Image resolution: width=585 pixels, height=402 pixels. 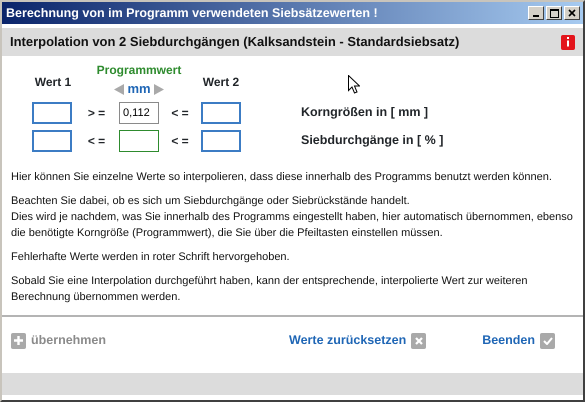 I want to click on column-header: Wert 1, so click(x=53, y=83).